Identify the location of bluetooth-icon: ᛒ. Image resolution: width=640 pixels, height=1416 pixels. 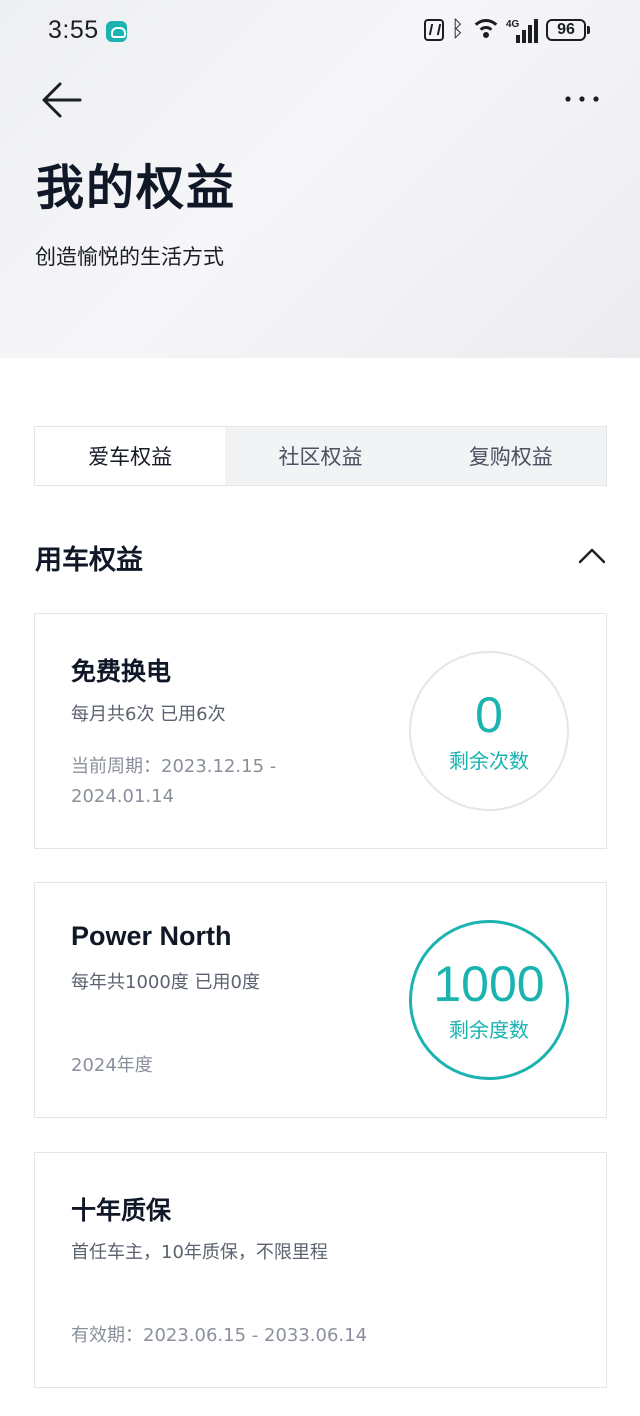
(458, 29).